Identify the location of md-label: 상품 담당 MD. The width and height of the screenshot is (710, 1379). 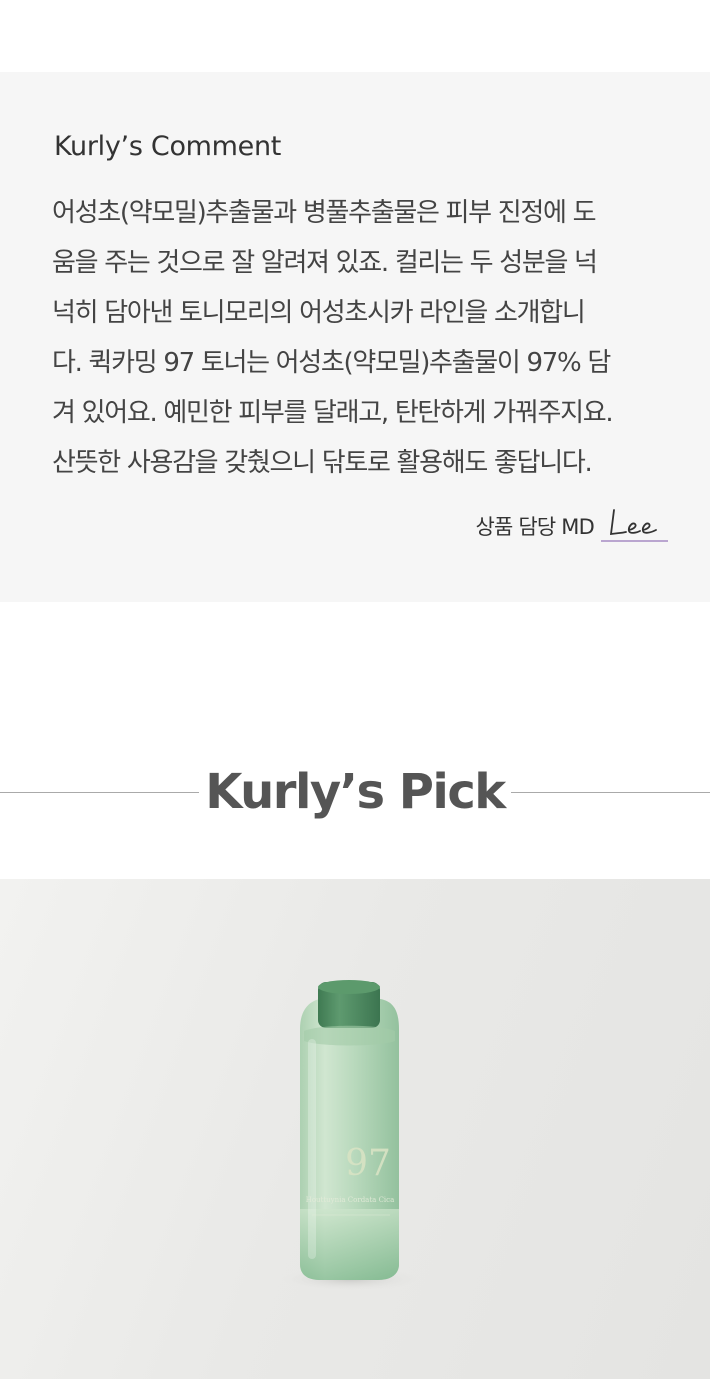
(534, 527).